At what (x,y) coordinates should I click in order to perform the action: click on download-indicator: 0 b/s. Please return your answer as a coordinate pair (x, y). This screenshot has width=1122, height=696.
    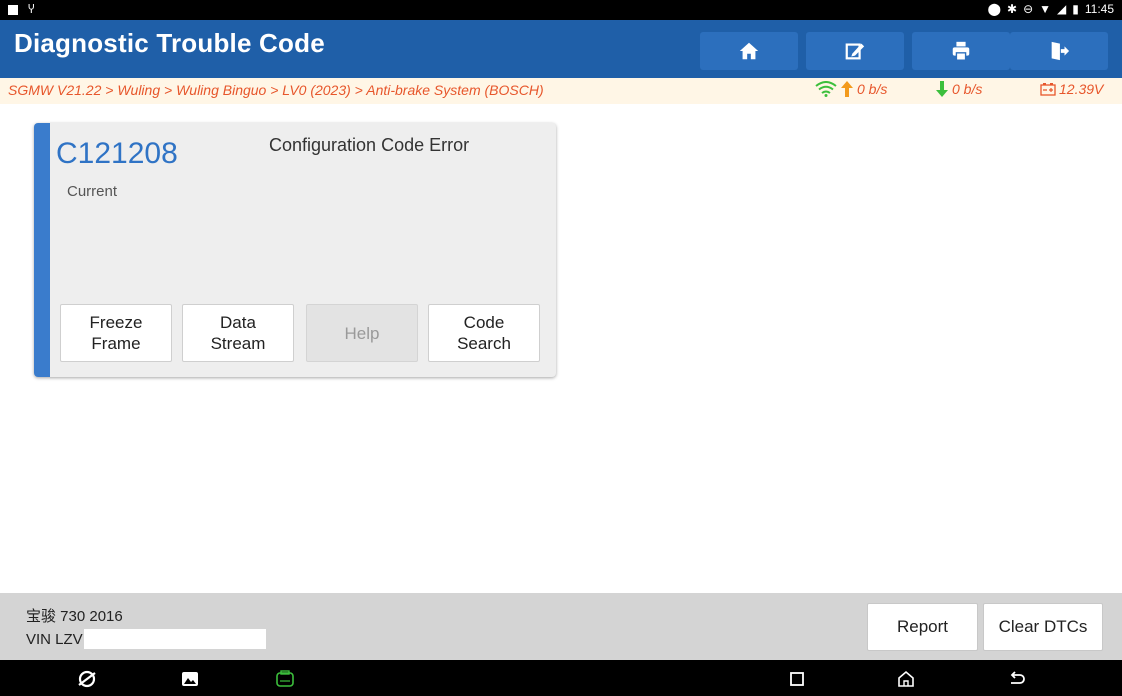
    Looking at the image, I should click on (959, 89).